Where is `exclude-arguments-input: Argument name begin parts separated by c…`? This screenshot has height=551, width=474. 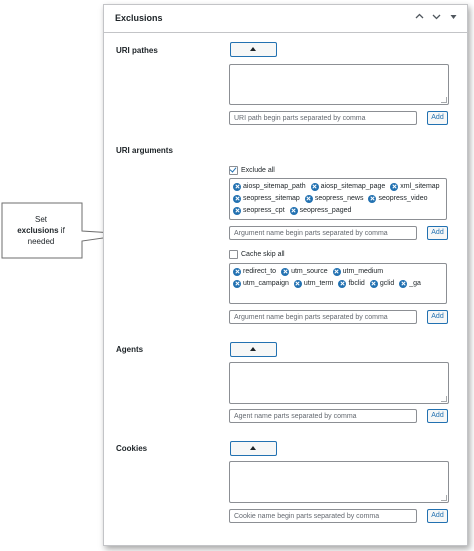
exclude-arguments-input: Argument name begin parts separated by c… is located at coordinates (323, 233).